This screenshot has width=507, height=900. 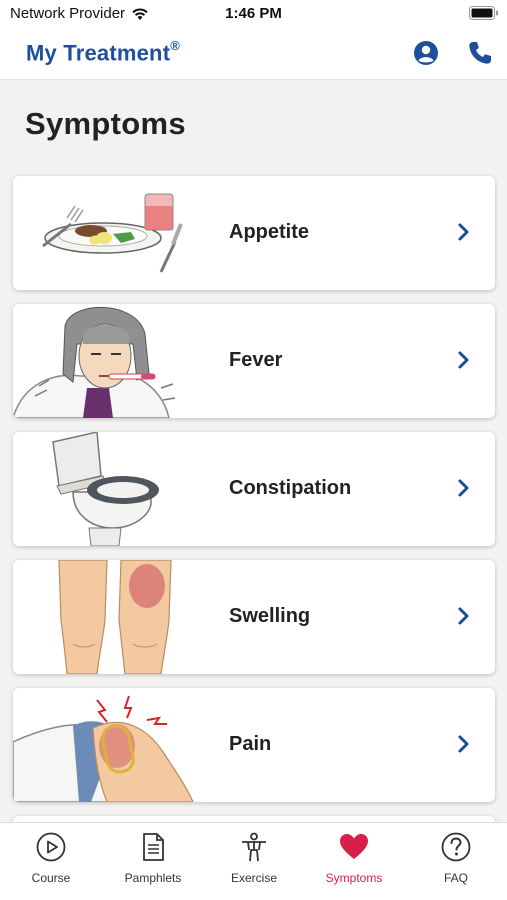 I want to click on page-title: Symptoms, so click(x=105, y=123).